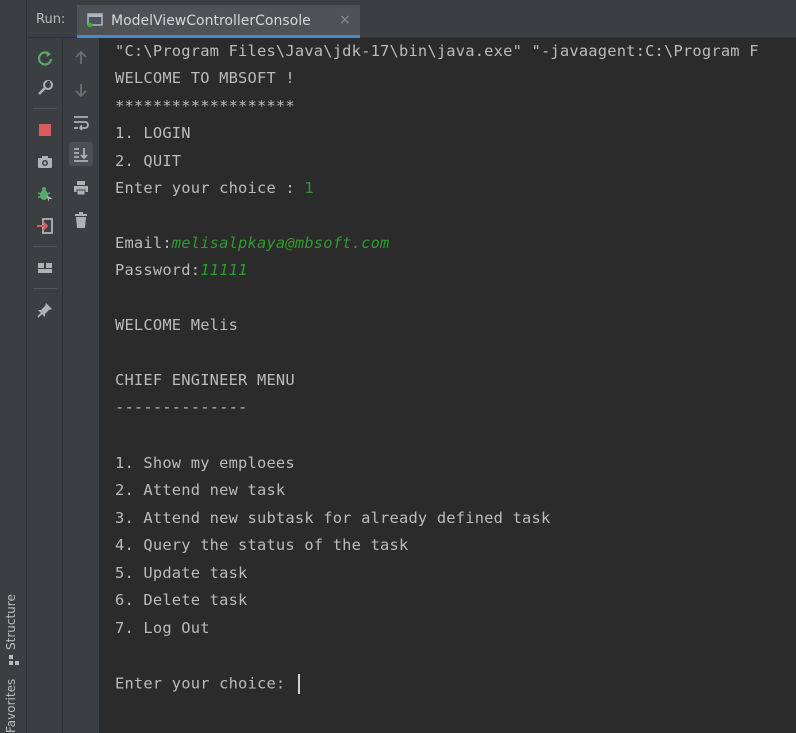 The height and width of the screenshot is (733, 796). I want to click on choice-prompt: Enter your choice :, so click(210, 188).